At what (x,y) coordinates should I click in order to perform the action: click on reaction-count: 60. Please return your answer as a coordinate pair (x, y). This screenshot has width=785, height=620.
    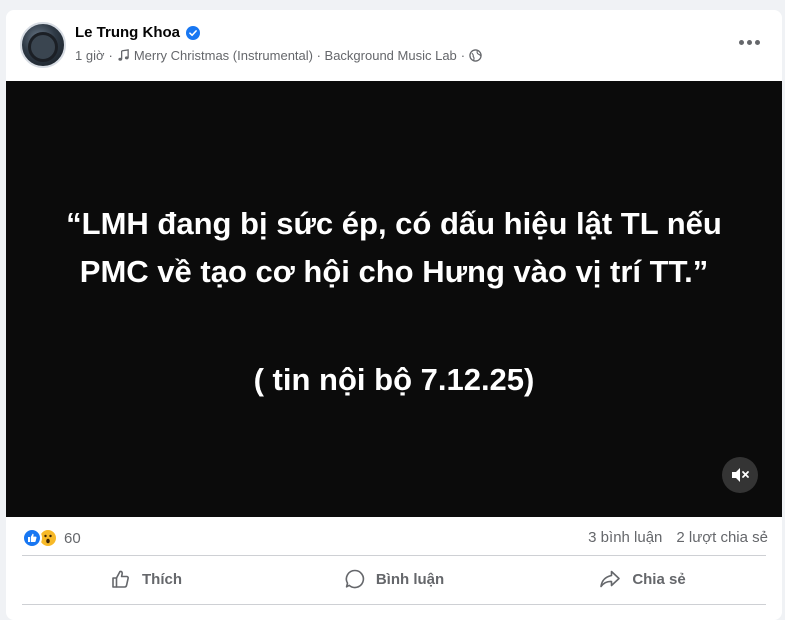
    Looking at the image, I should click on (72, 538).